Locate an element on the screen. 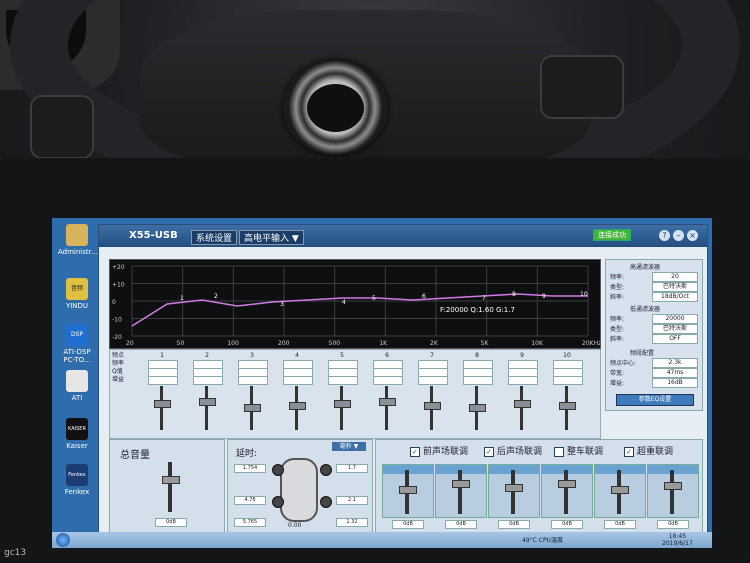 Image resolution: width=750 pixels, height=563 pixels. link-rear-checkbox: ✓ is located at coordinates (489, 451).